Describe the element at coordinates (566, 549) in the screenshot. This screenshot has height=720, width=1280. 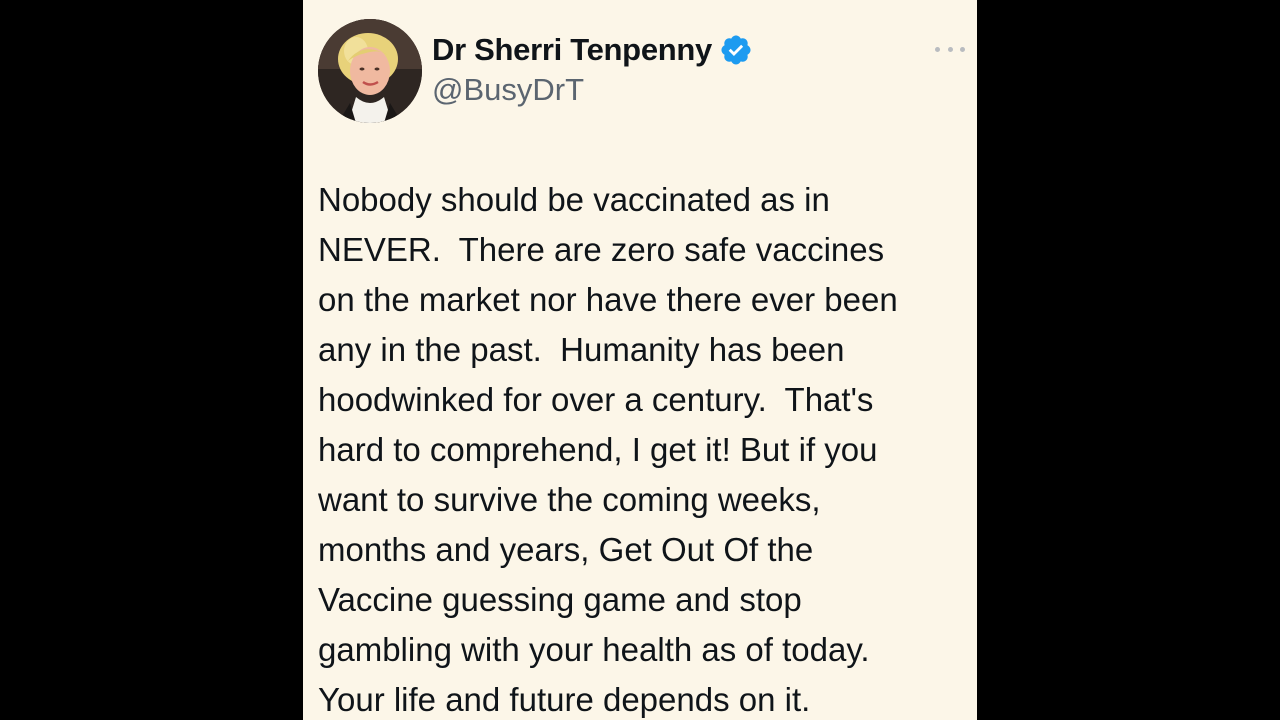
I see `tweet-text-line: months and years, Get Out Of the` at that location.